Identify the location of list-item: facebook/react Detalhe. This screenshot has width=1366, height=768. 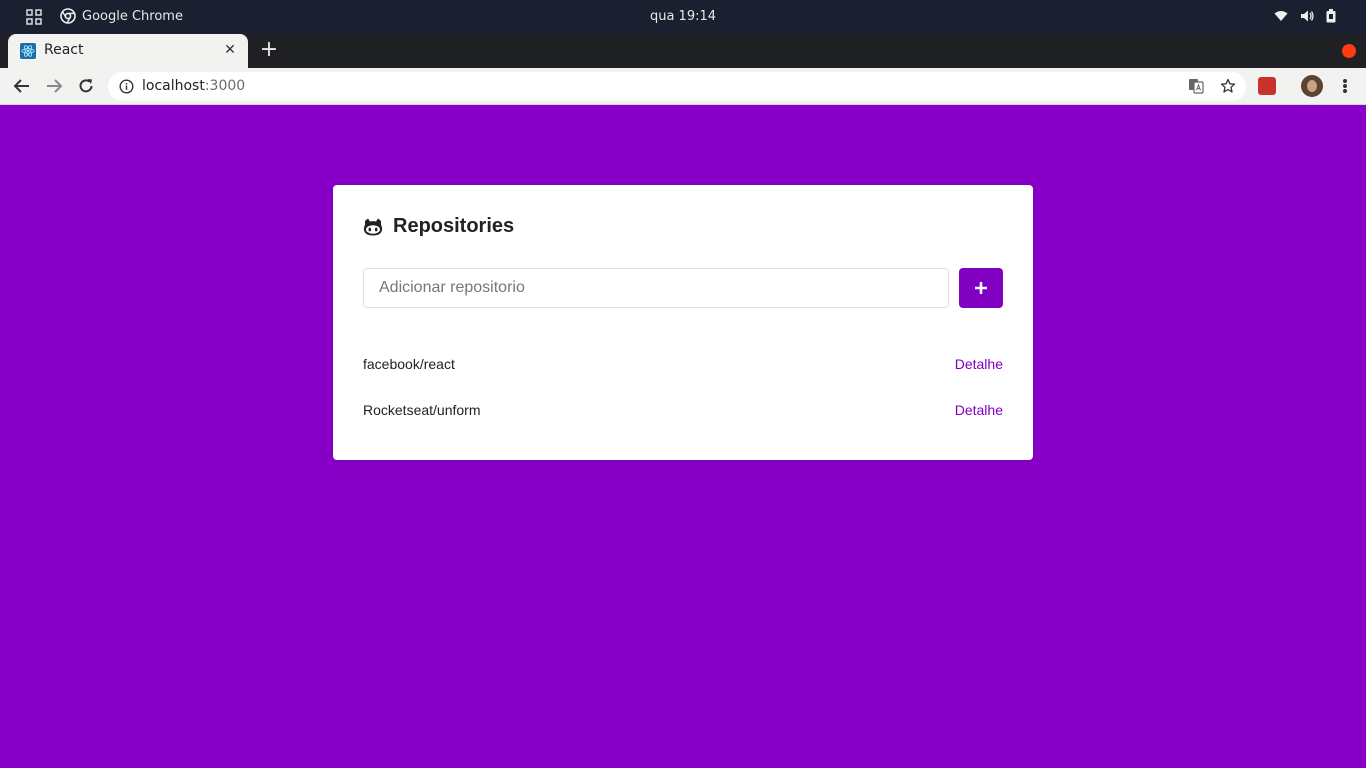
(683, 364).